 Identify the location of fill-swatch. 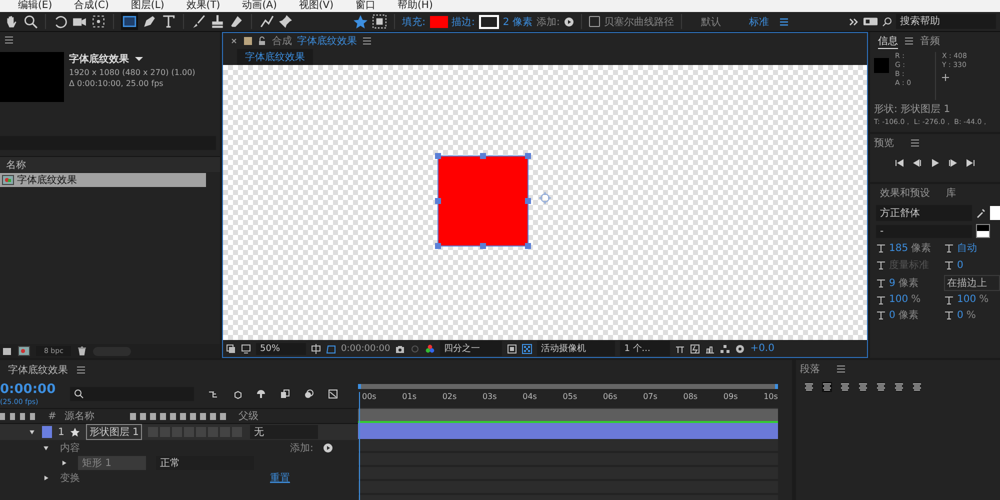
(439, 22).